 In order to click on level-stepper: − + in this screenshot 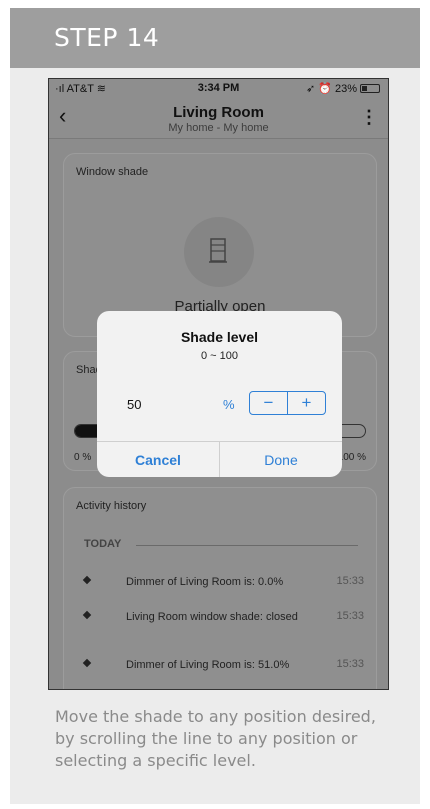, I will do `click(287, 403)`.